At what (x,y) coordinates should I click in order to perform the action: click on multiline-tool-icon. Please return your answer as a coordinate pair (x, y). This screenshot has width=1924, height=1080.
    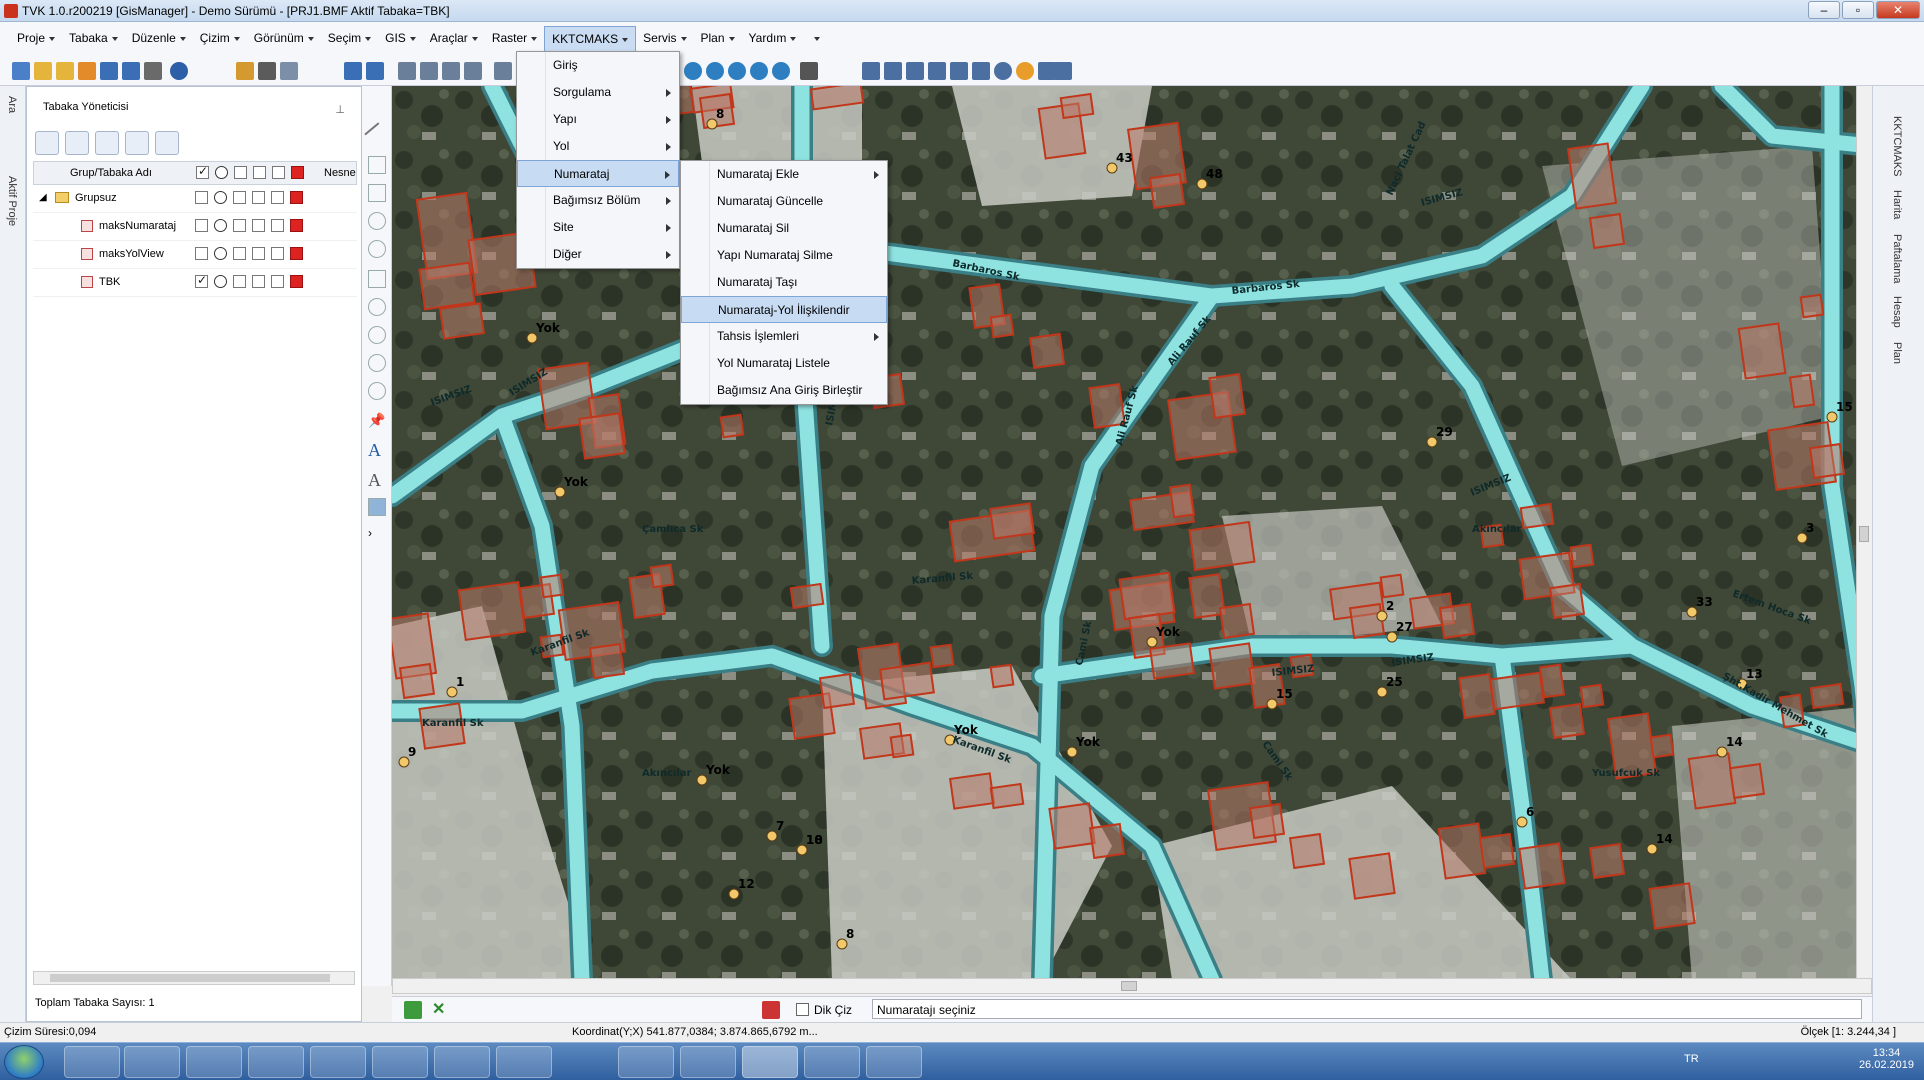
    Looking at the image, I should click on (377, 193).